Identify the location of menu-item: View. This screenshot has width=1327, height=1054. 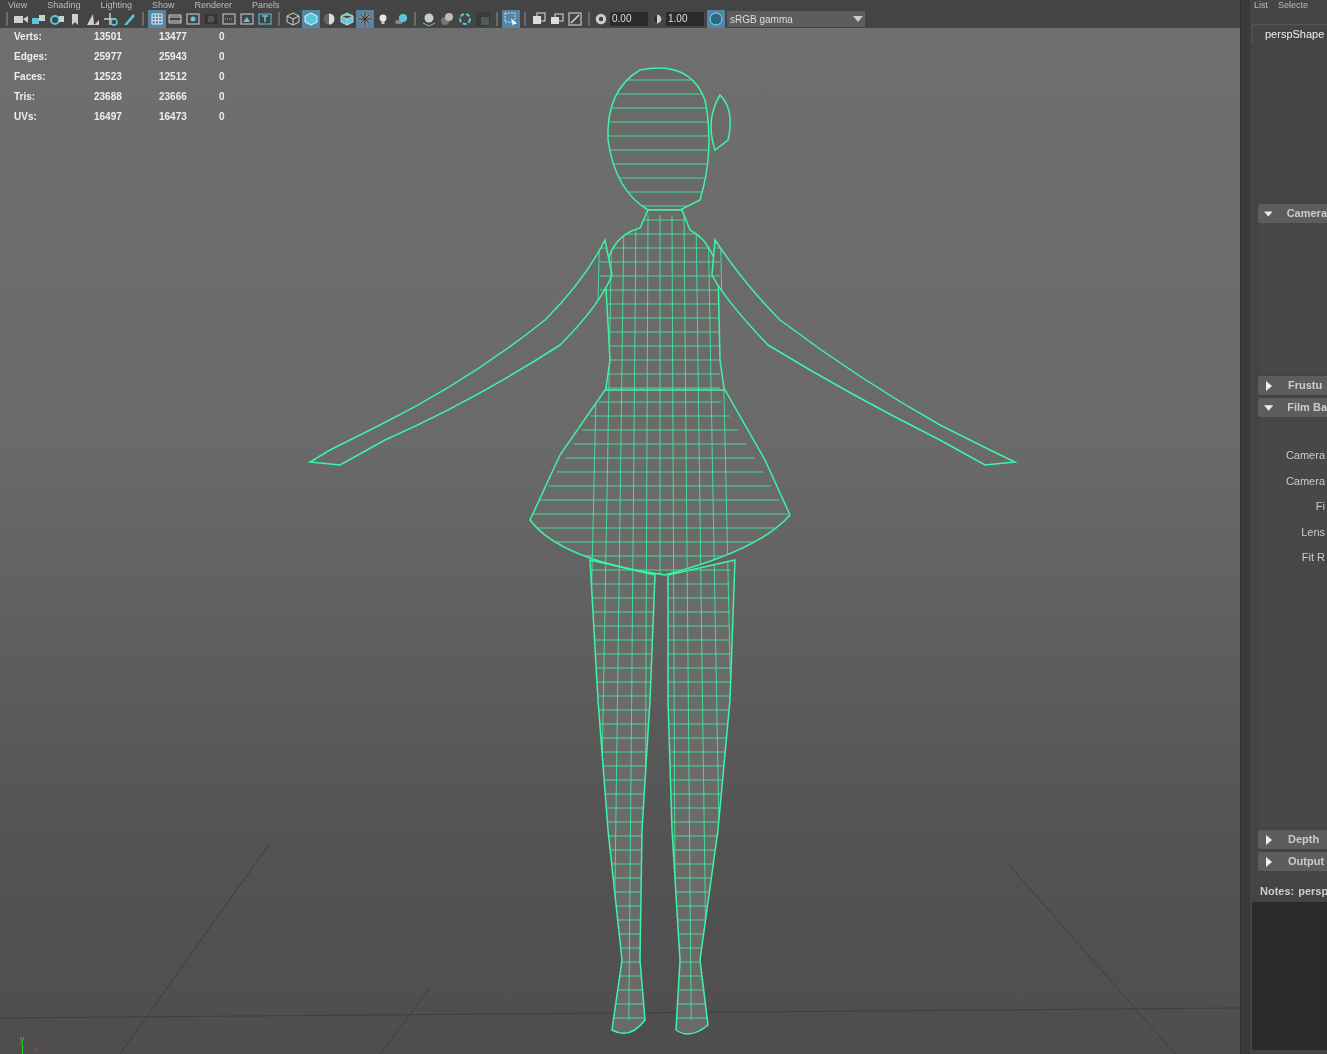
(18, 5).